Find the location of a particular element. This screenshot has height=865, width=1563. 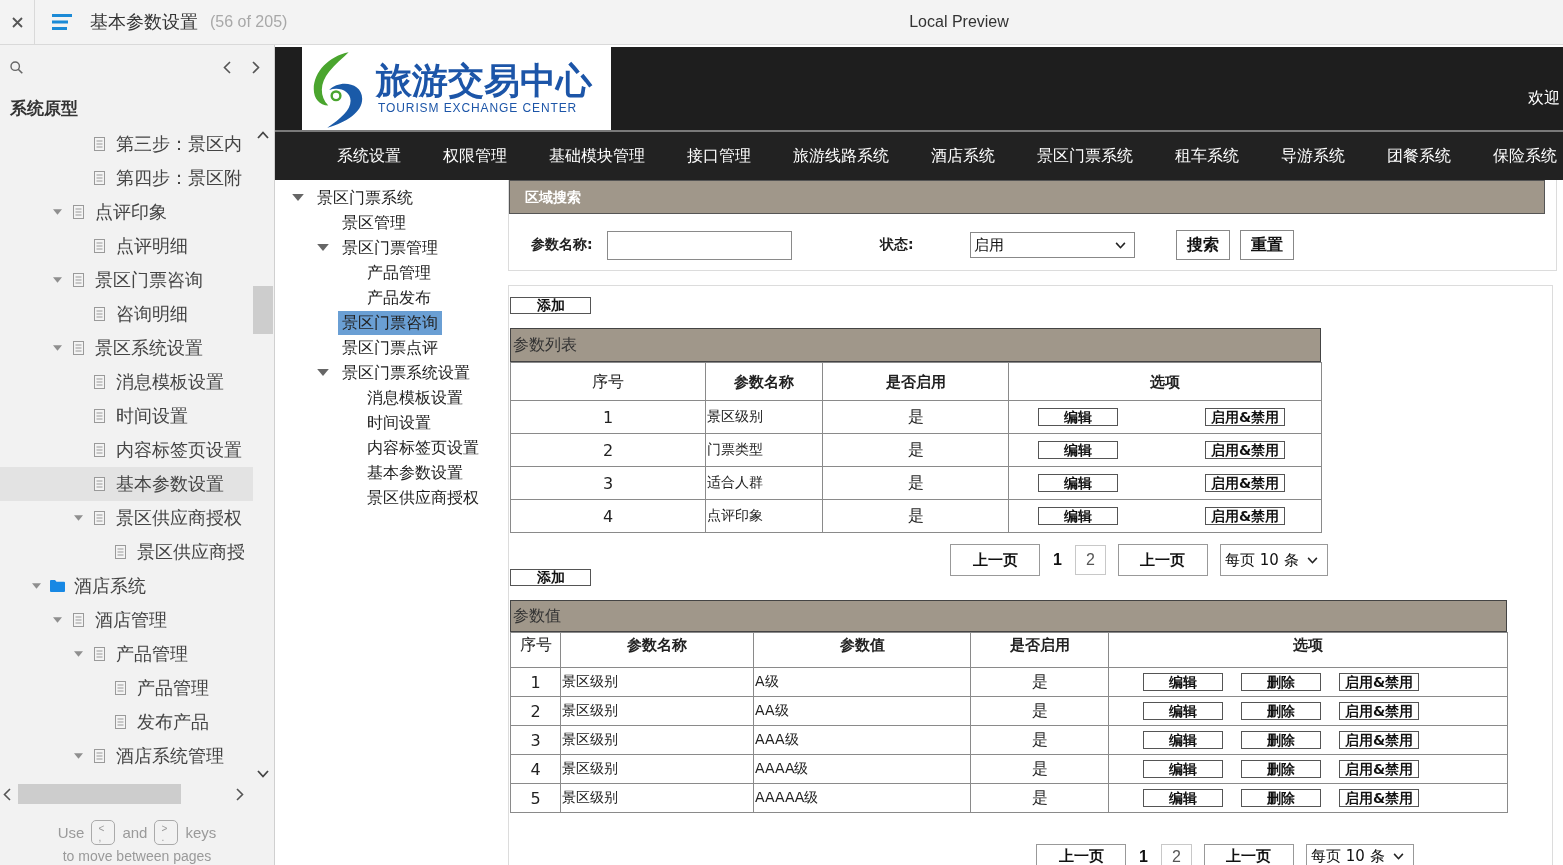

tree-item: 咨询明细 is located at coordinates (126, 314).